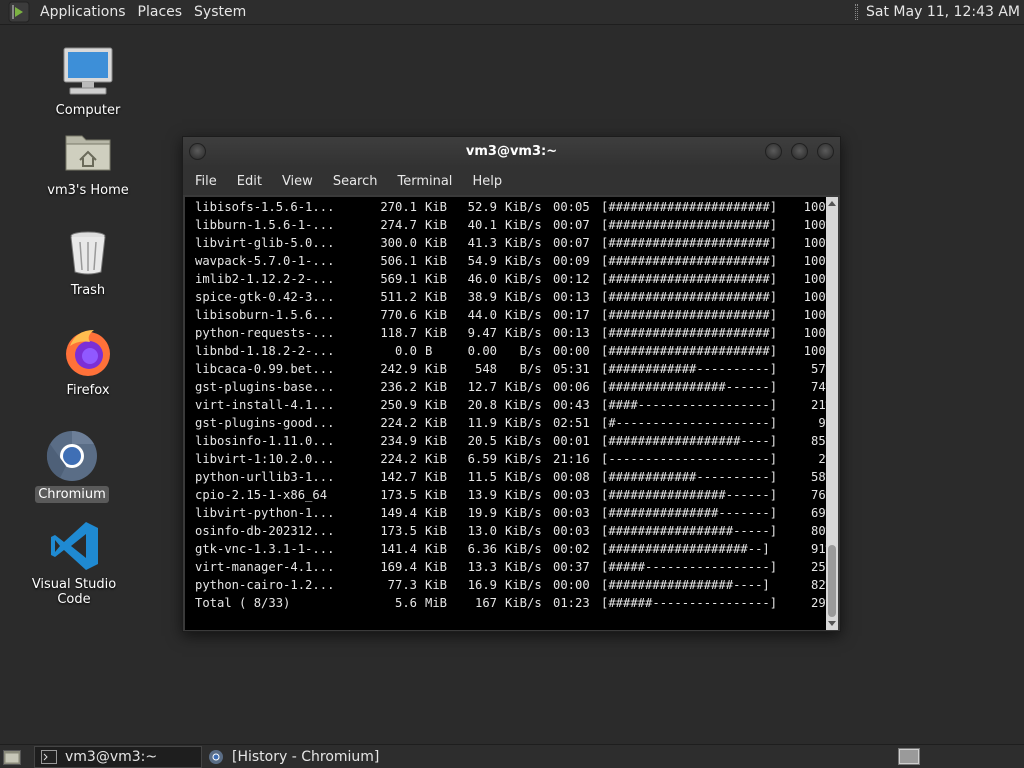 This screenshot has width=1024, height=768. What do you see at coordinates (482, 513) in the screenshot?
I see `row-rate: 19.9` at bounding box center [482, 513].